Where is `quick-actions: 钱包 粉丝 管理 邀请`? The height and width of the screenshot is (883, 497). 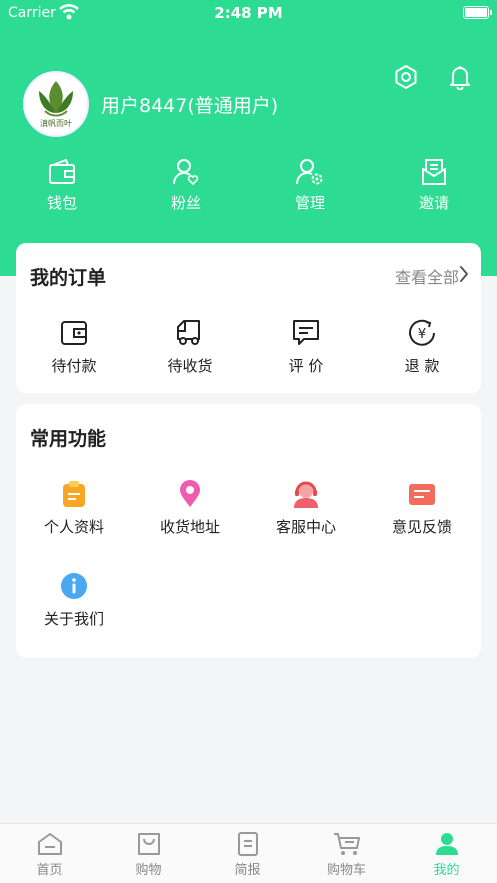 quick-actions: 钱包 粉丝 管理 邀请 is located at coordinates (248, 189).